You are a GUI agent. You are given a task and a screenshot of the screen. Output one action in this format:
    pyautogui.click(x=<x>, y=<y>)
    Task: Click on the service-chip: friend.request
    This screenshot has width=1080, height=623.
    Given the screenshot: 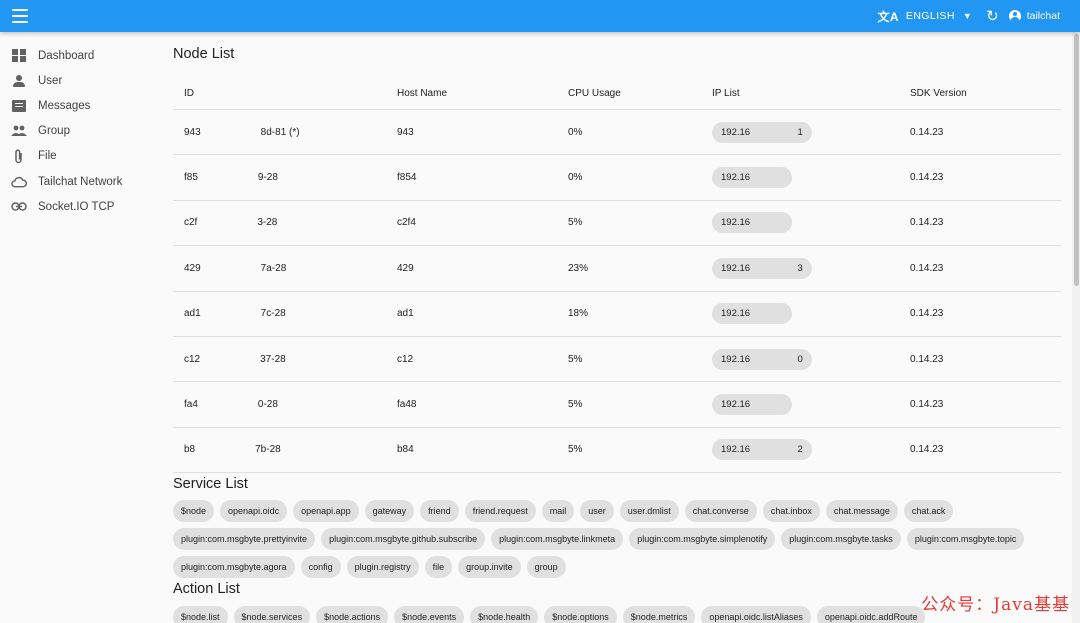 What is the action you would take?
    pyautogui.click(x=500, y=511)
    